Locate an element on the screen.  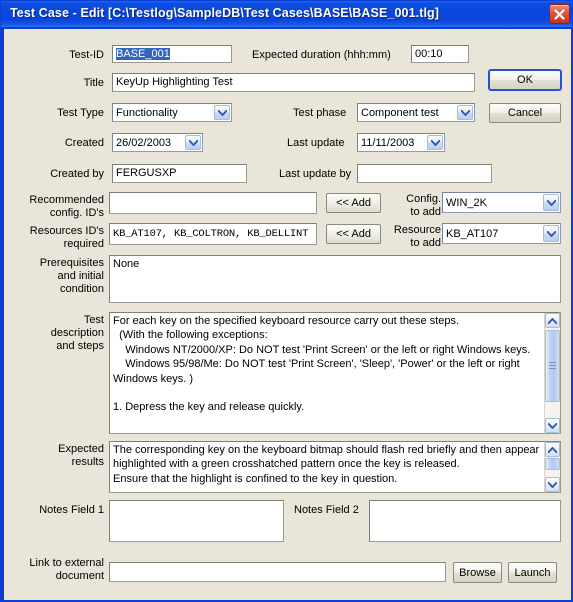
test-id-value: BASE_001 is located at coordinates (143, 54).